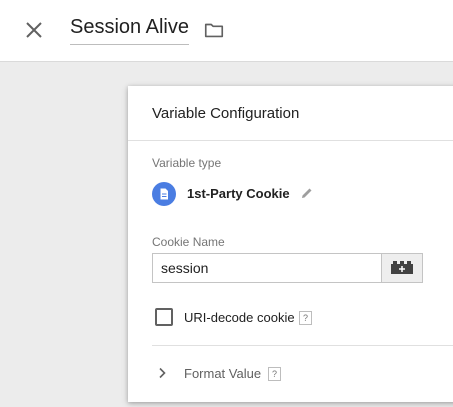 This screenshot has height=407, width=453. Describe the element at coordinates (188, 242) in the screenshot. I see `cookie-name-label: Cookie Name` at that location.